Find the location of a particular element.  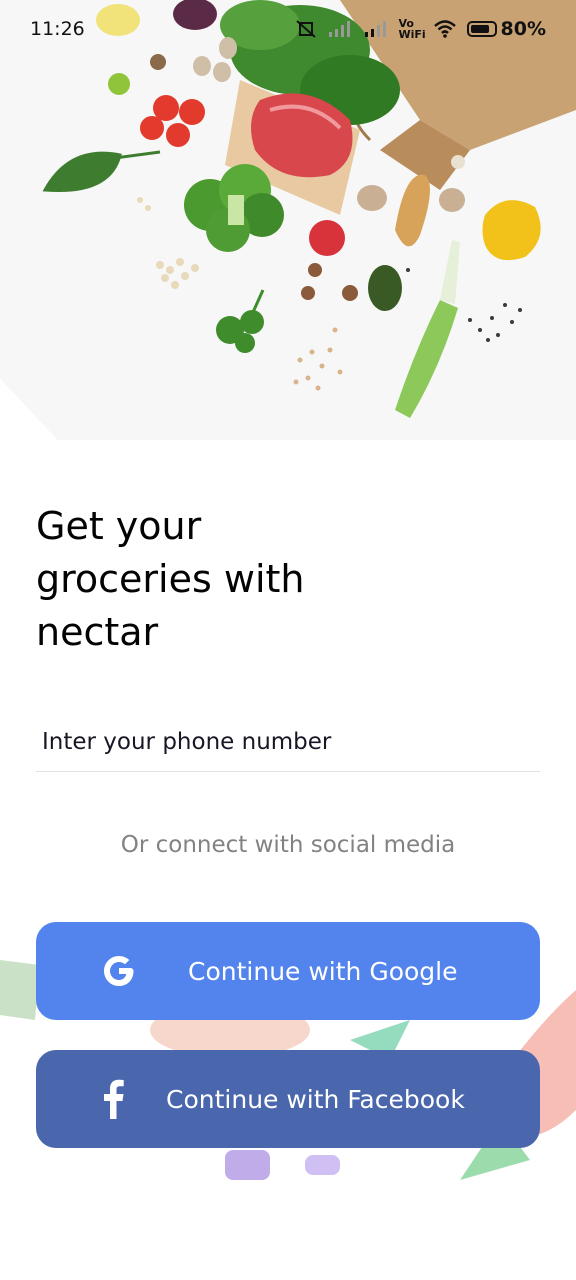

status-icons: Vo WiFi 80% is located at coordinates (420, 29).